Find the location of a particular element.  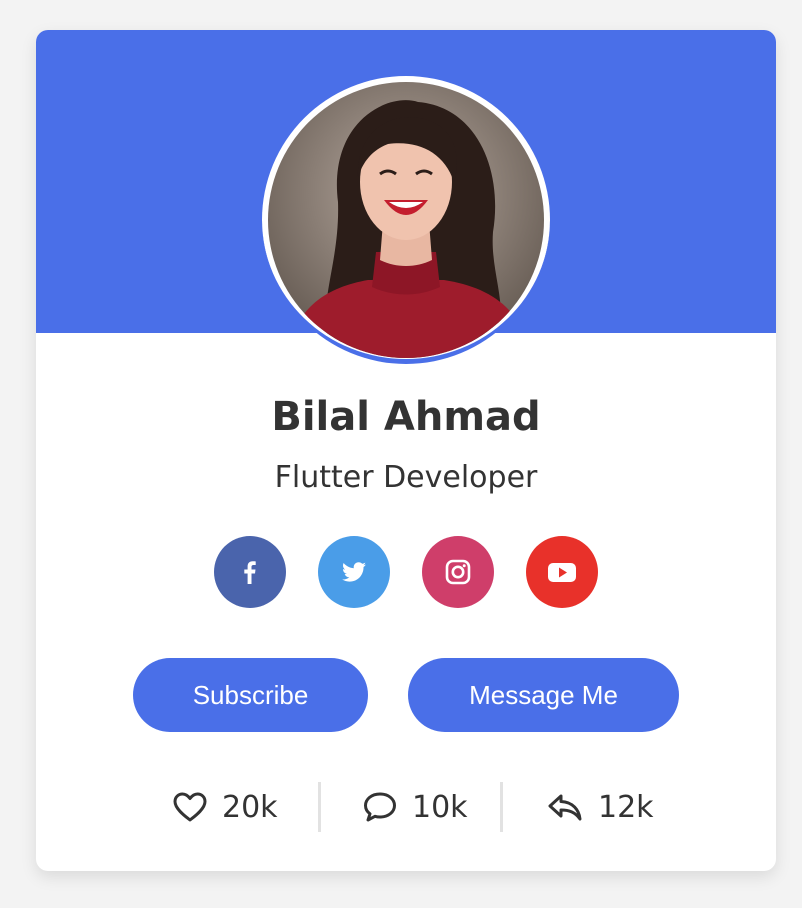

avatar is located at coordinates (406, 220).